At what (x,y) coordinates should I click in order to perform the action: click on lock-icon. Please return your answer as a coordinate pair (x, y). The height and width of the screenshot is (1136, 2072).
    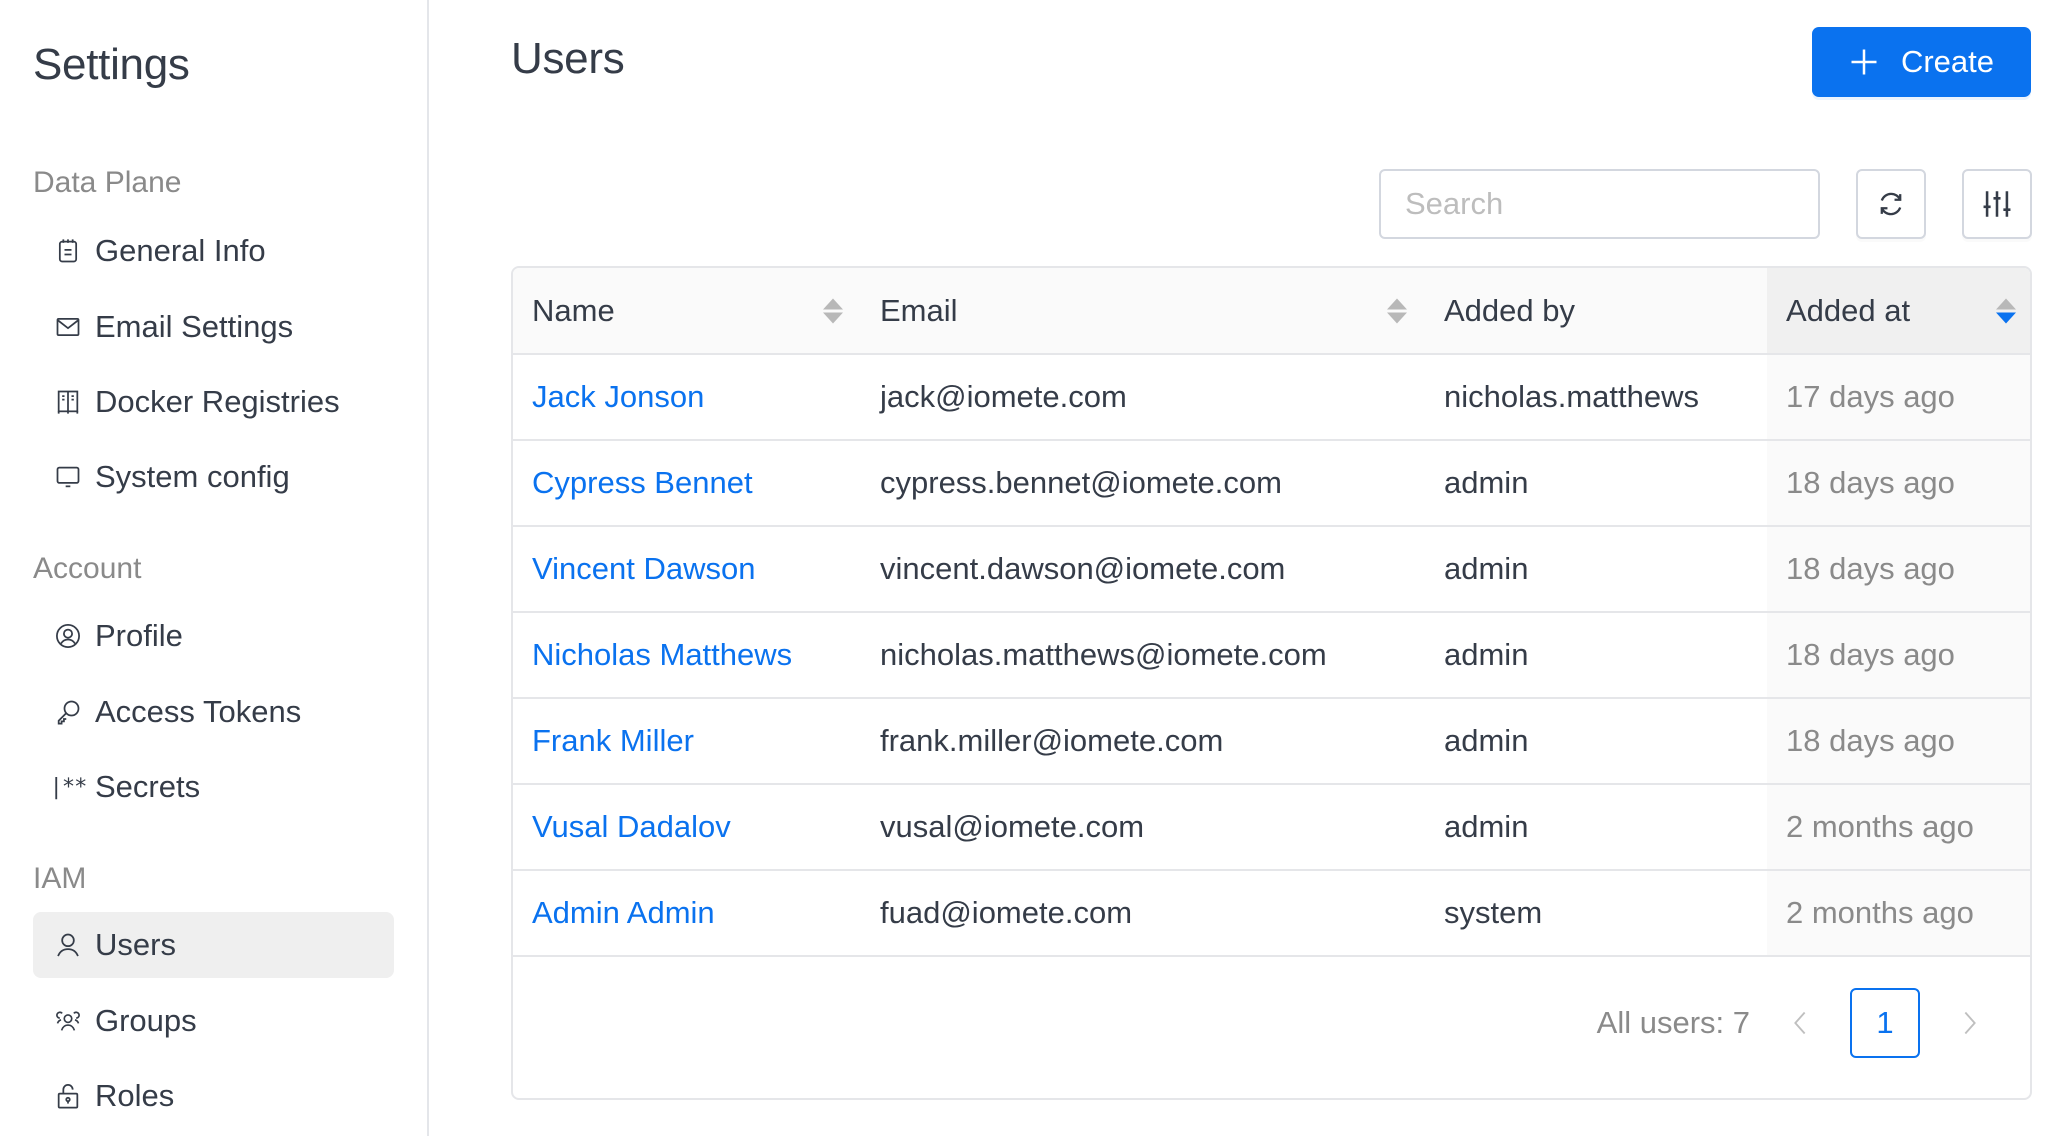
    Looking at the image, I should click on (68, 1096).